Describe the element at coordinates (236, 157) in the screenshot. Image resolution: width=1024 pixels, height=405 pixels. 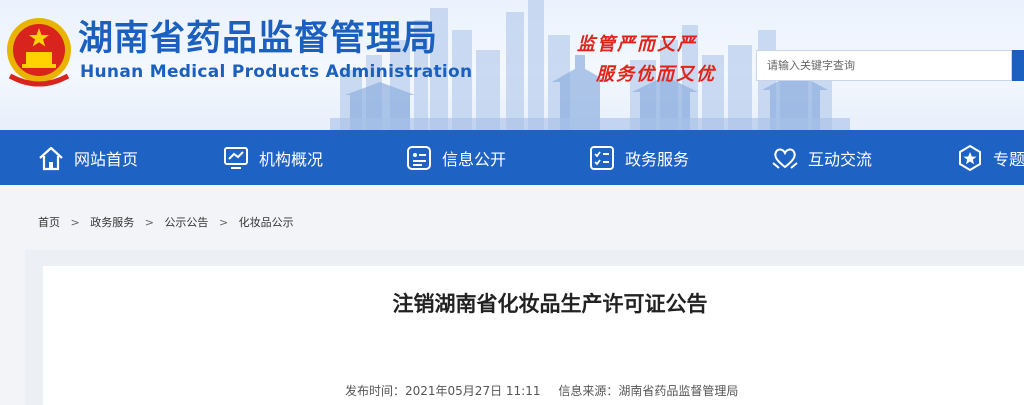
I see `monitor-chart-icon` at that location.